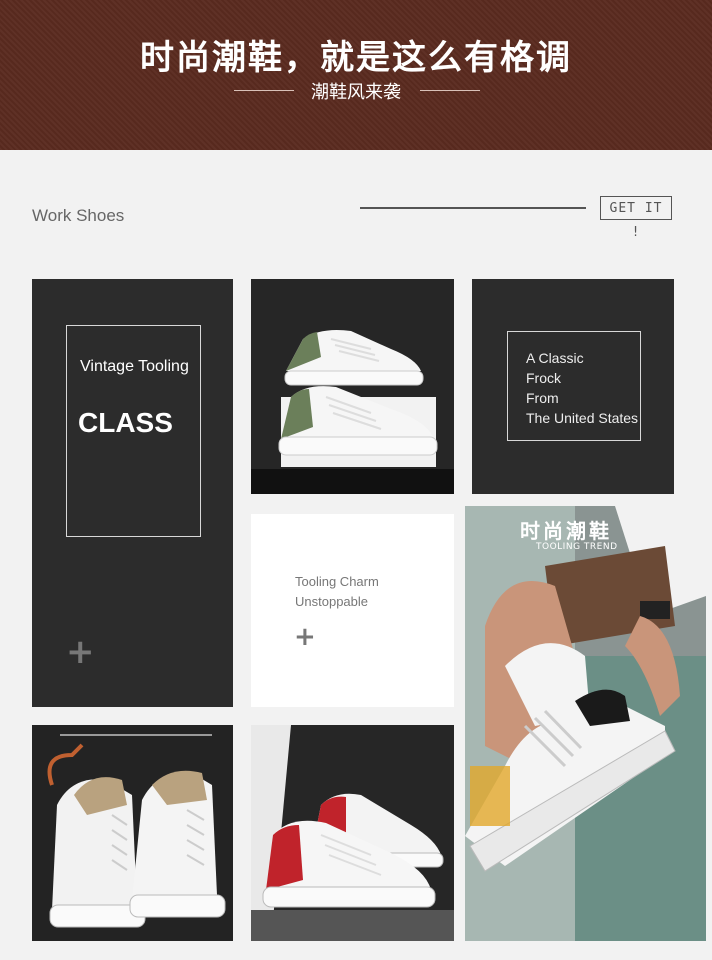  What do you see at coordinates (78, 215) in the screenshot?
I see `section-label: Work Shoes` at bounding box center [78, 215].